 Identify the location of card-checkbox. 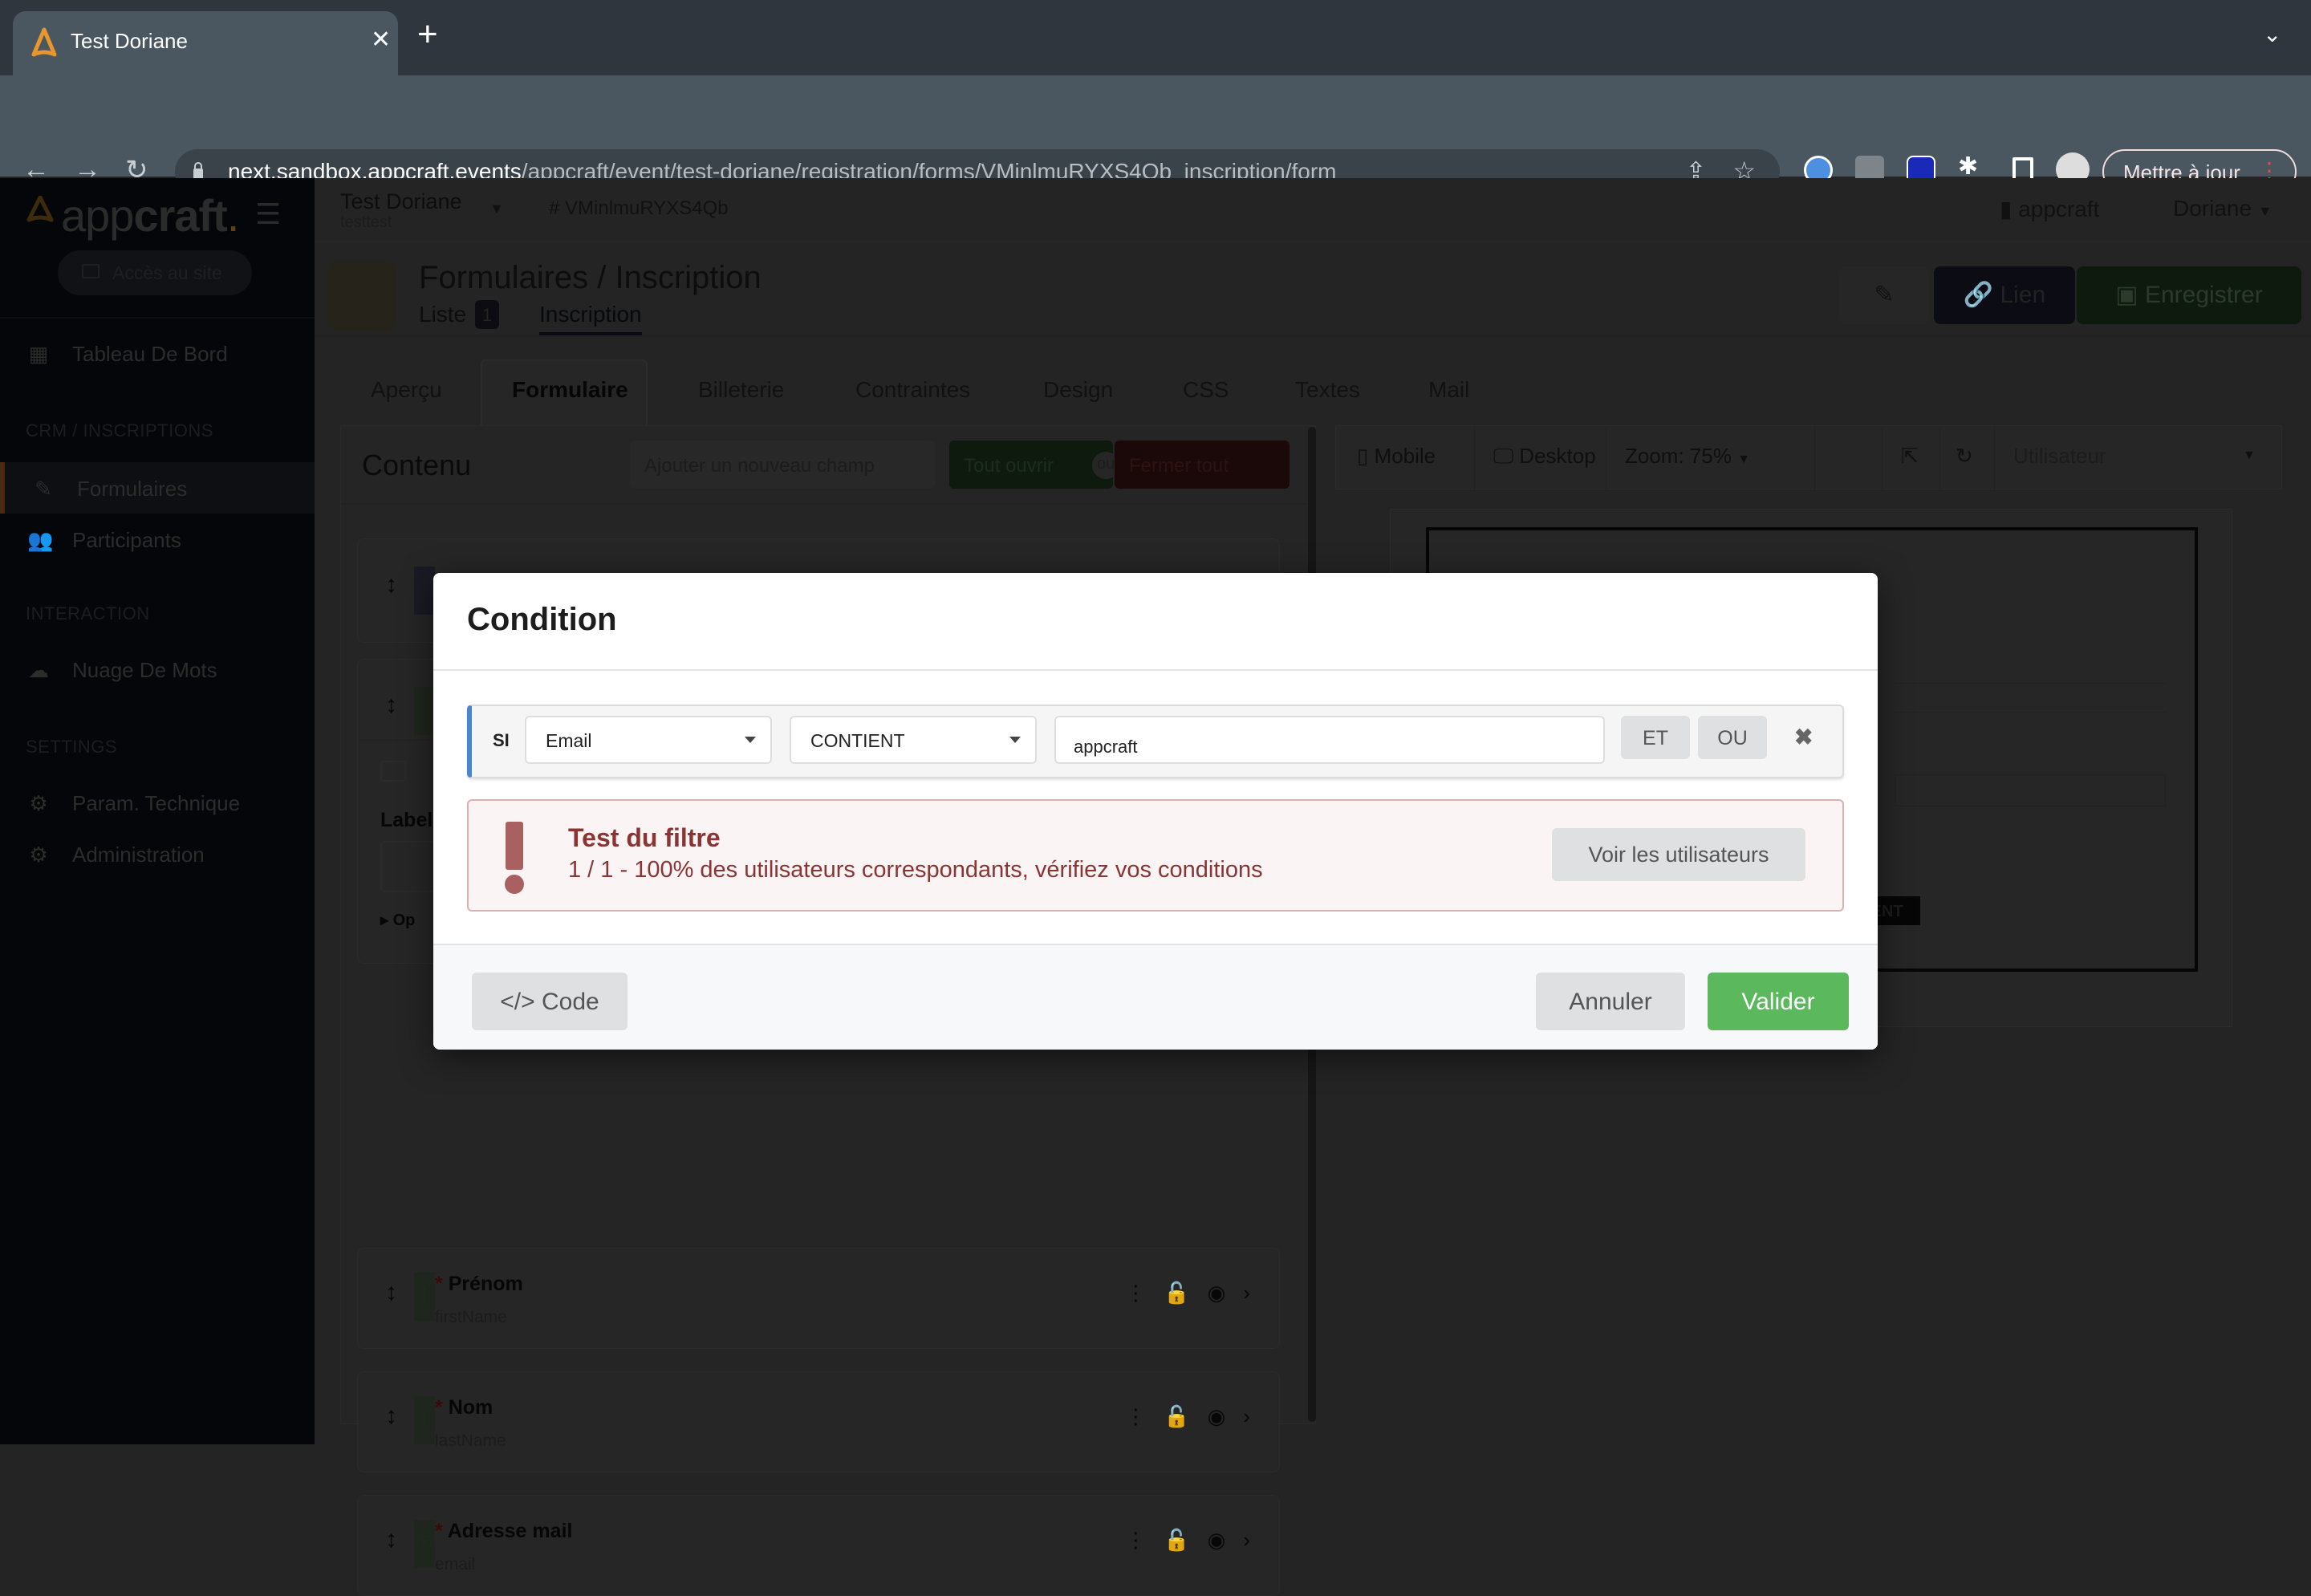
(393, 772).